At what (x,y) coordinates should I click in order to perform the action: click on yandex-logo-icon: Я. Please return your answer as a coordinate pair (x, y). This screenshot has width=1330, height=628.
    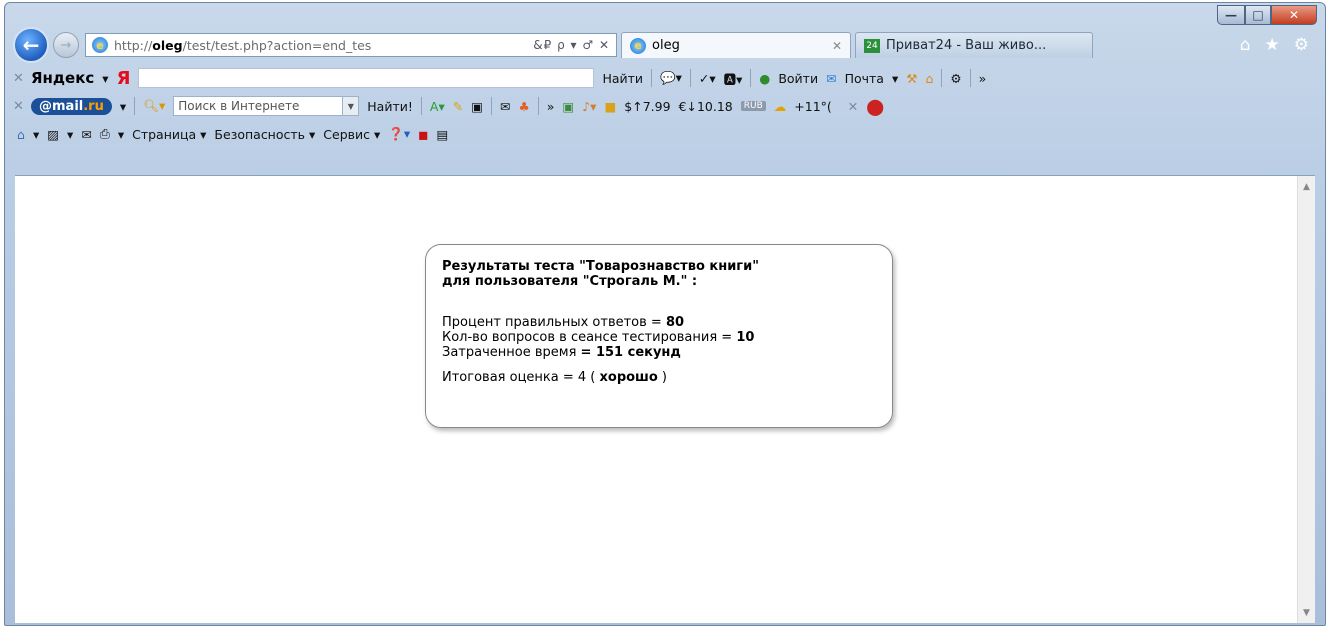
    Looking at the image, I should click on (124, 78).